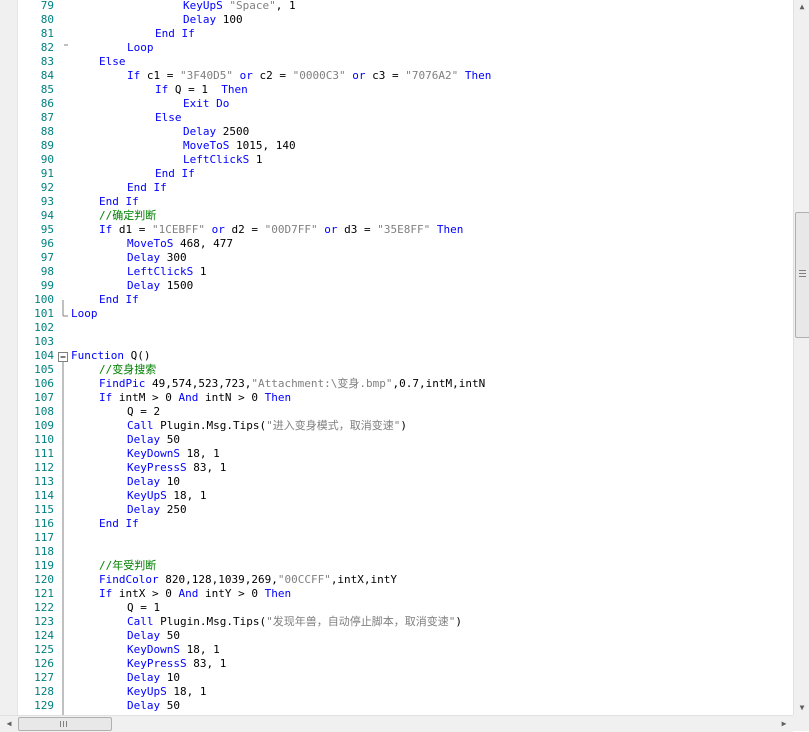 The width and height of the screenshot is (809, 732). I want to click on code-line: 100 End If, so click(396, 300).